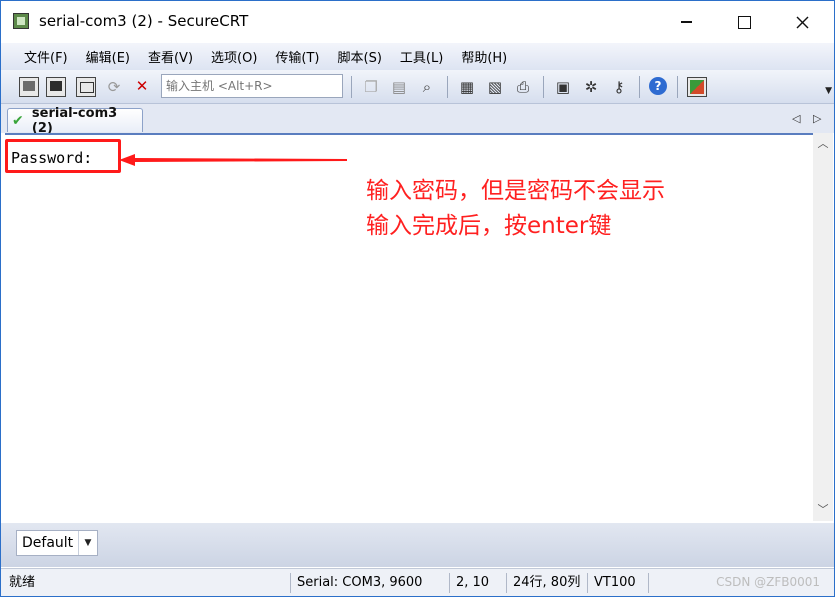  What do you see at coordinates (21, 21) in the screenshot?
I see `securecrt-app-icon` at bounding box center [21, 21].